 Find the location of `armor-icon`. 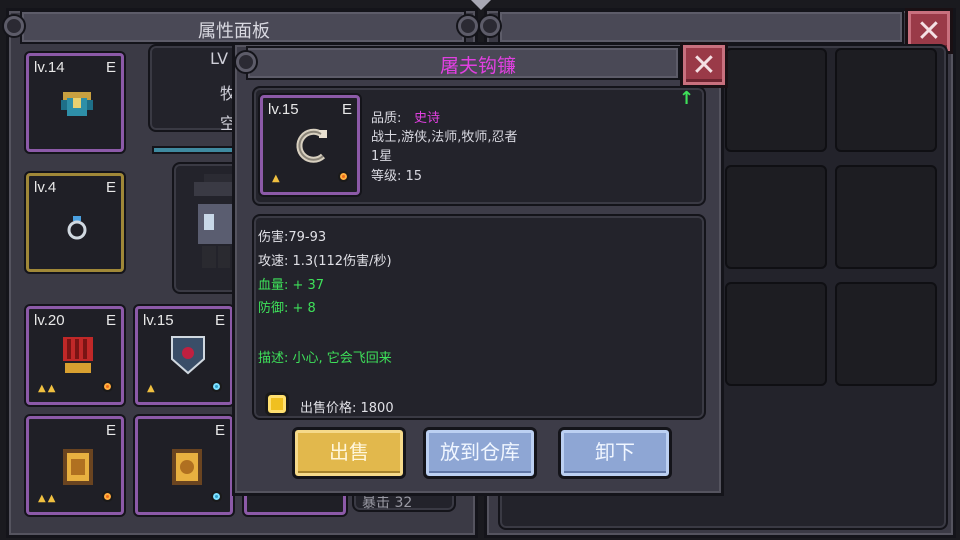

armor-icon is located at coordinates (77, 104).